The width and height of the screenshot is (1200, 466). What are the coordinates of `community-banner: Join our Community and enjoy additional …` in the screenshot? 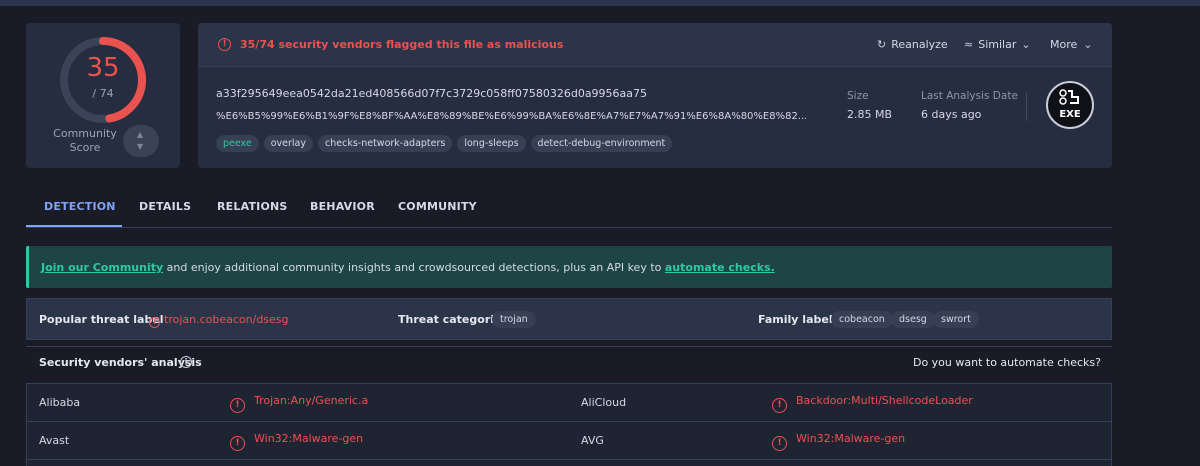 It's located at (569, 267).